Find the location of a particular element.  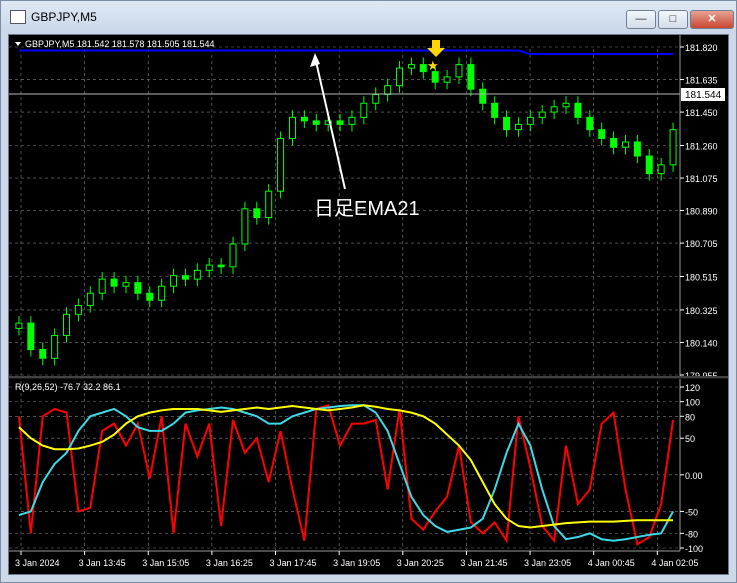

price-tick-label: 181.075 is located at coordinates (701, 179).